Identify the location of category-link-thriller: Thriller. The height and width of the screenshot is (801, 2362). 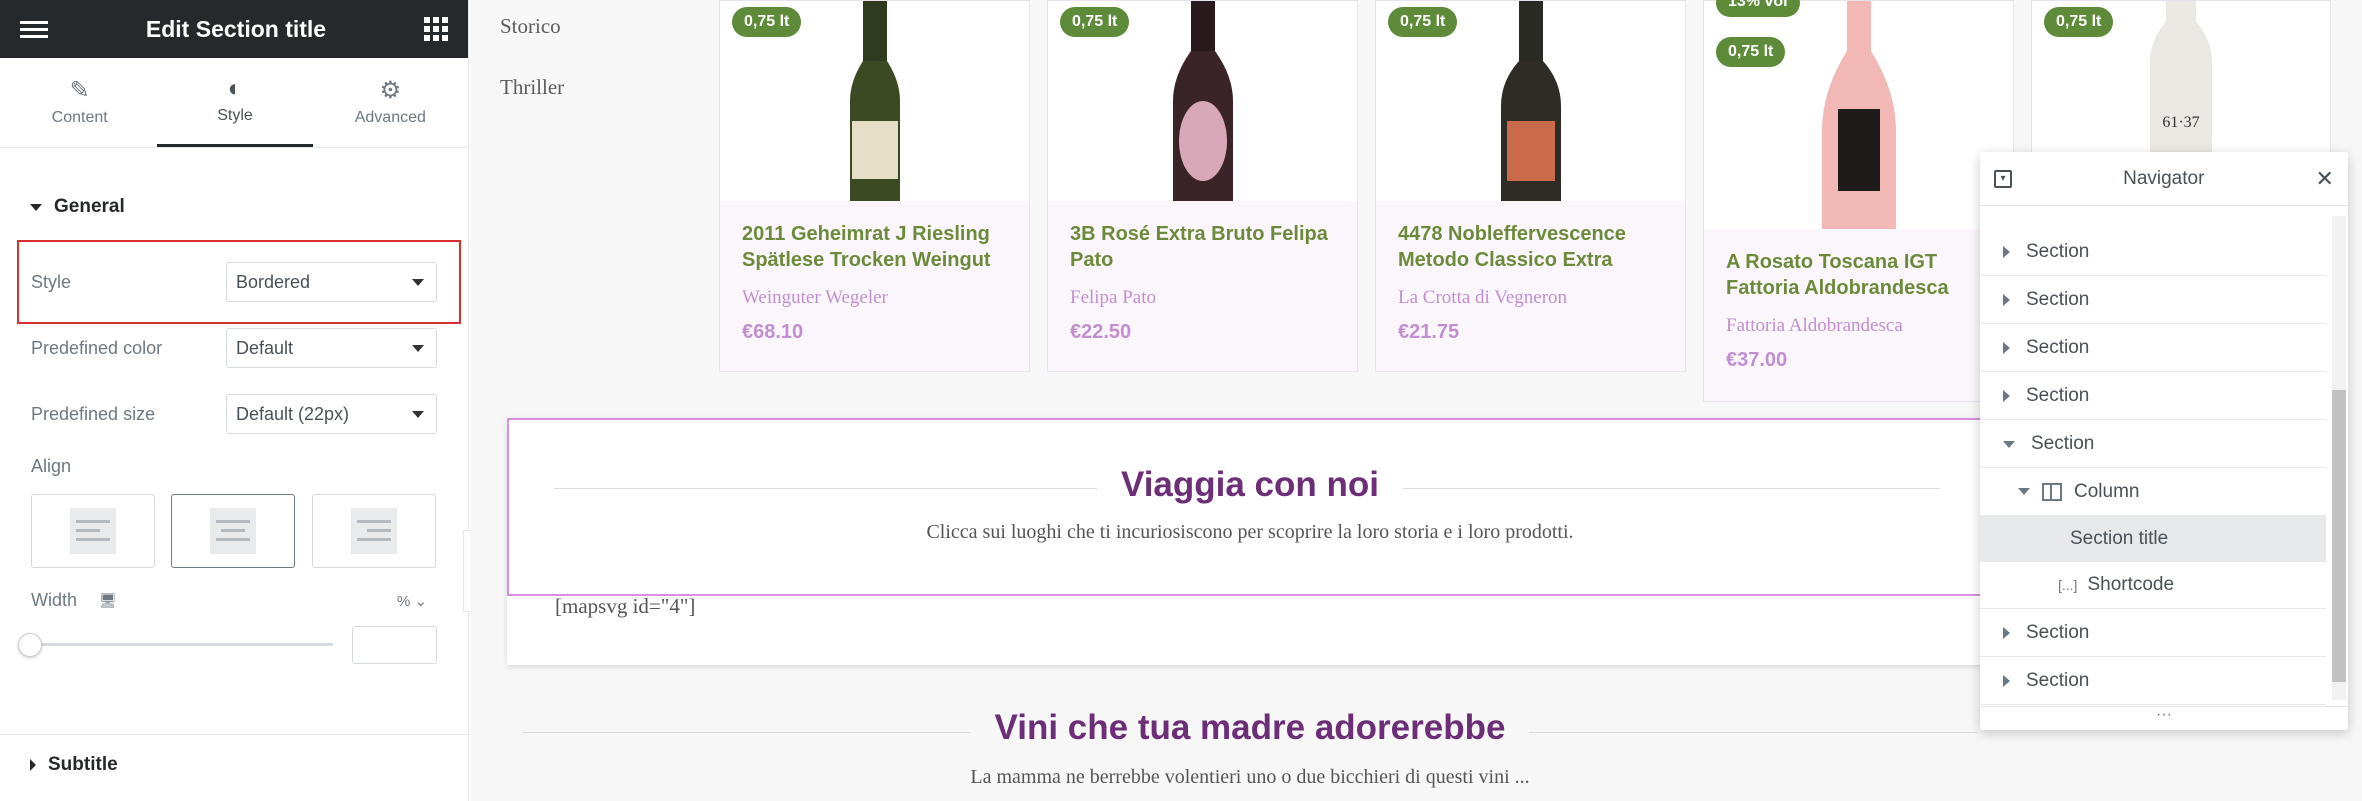
(532, 87).